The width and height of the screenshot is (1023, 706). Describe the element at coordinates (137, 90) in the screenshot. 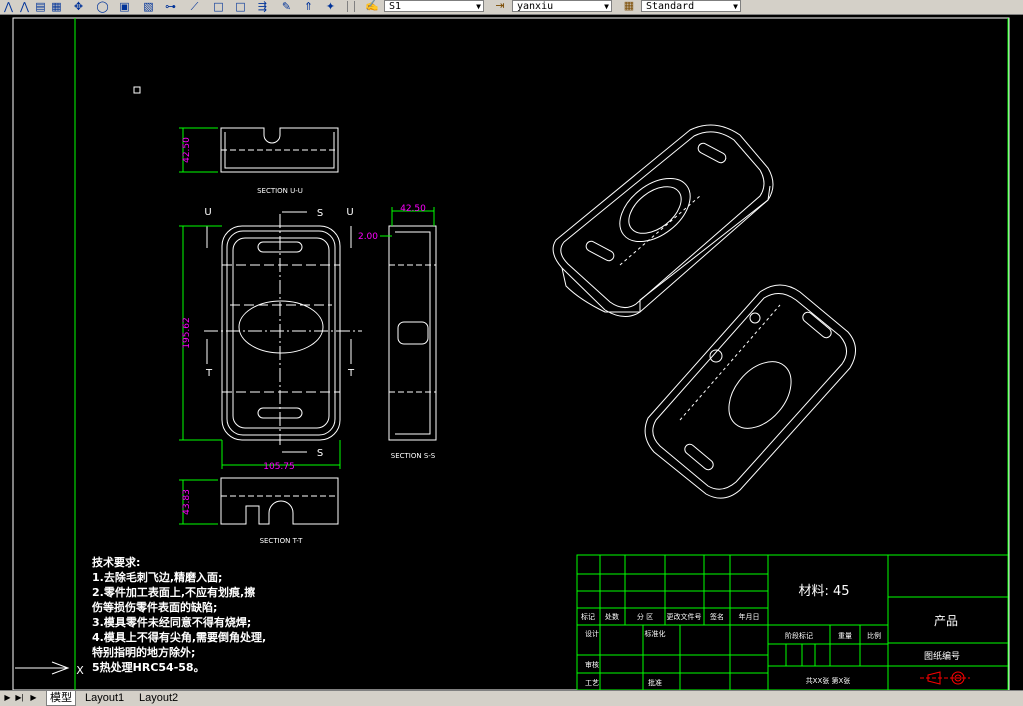

I see `point-marker` at that location.